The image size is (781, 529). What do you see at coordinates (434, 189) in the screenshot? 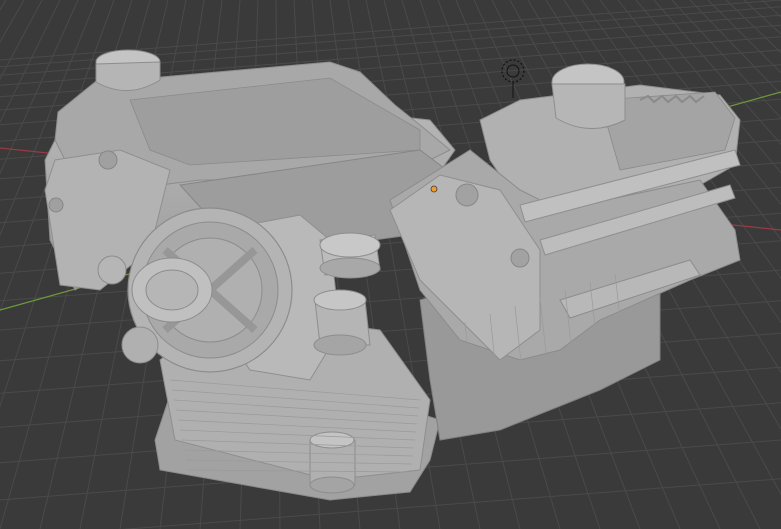
I see `object-origin-icon` at bounding box center [434, 189].